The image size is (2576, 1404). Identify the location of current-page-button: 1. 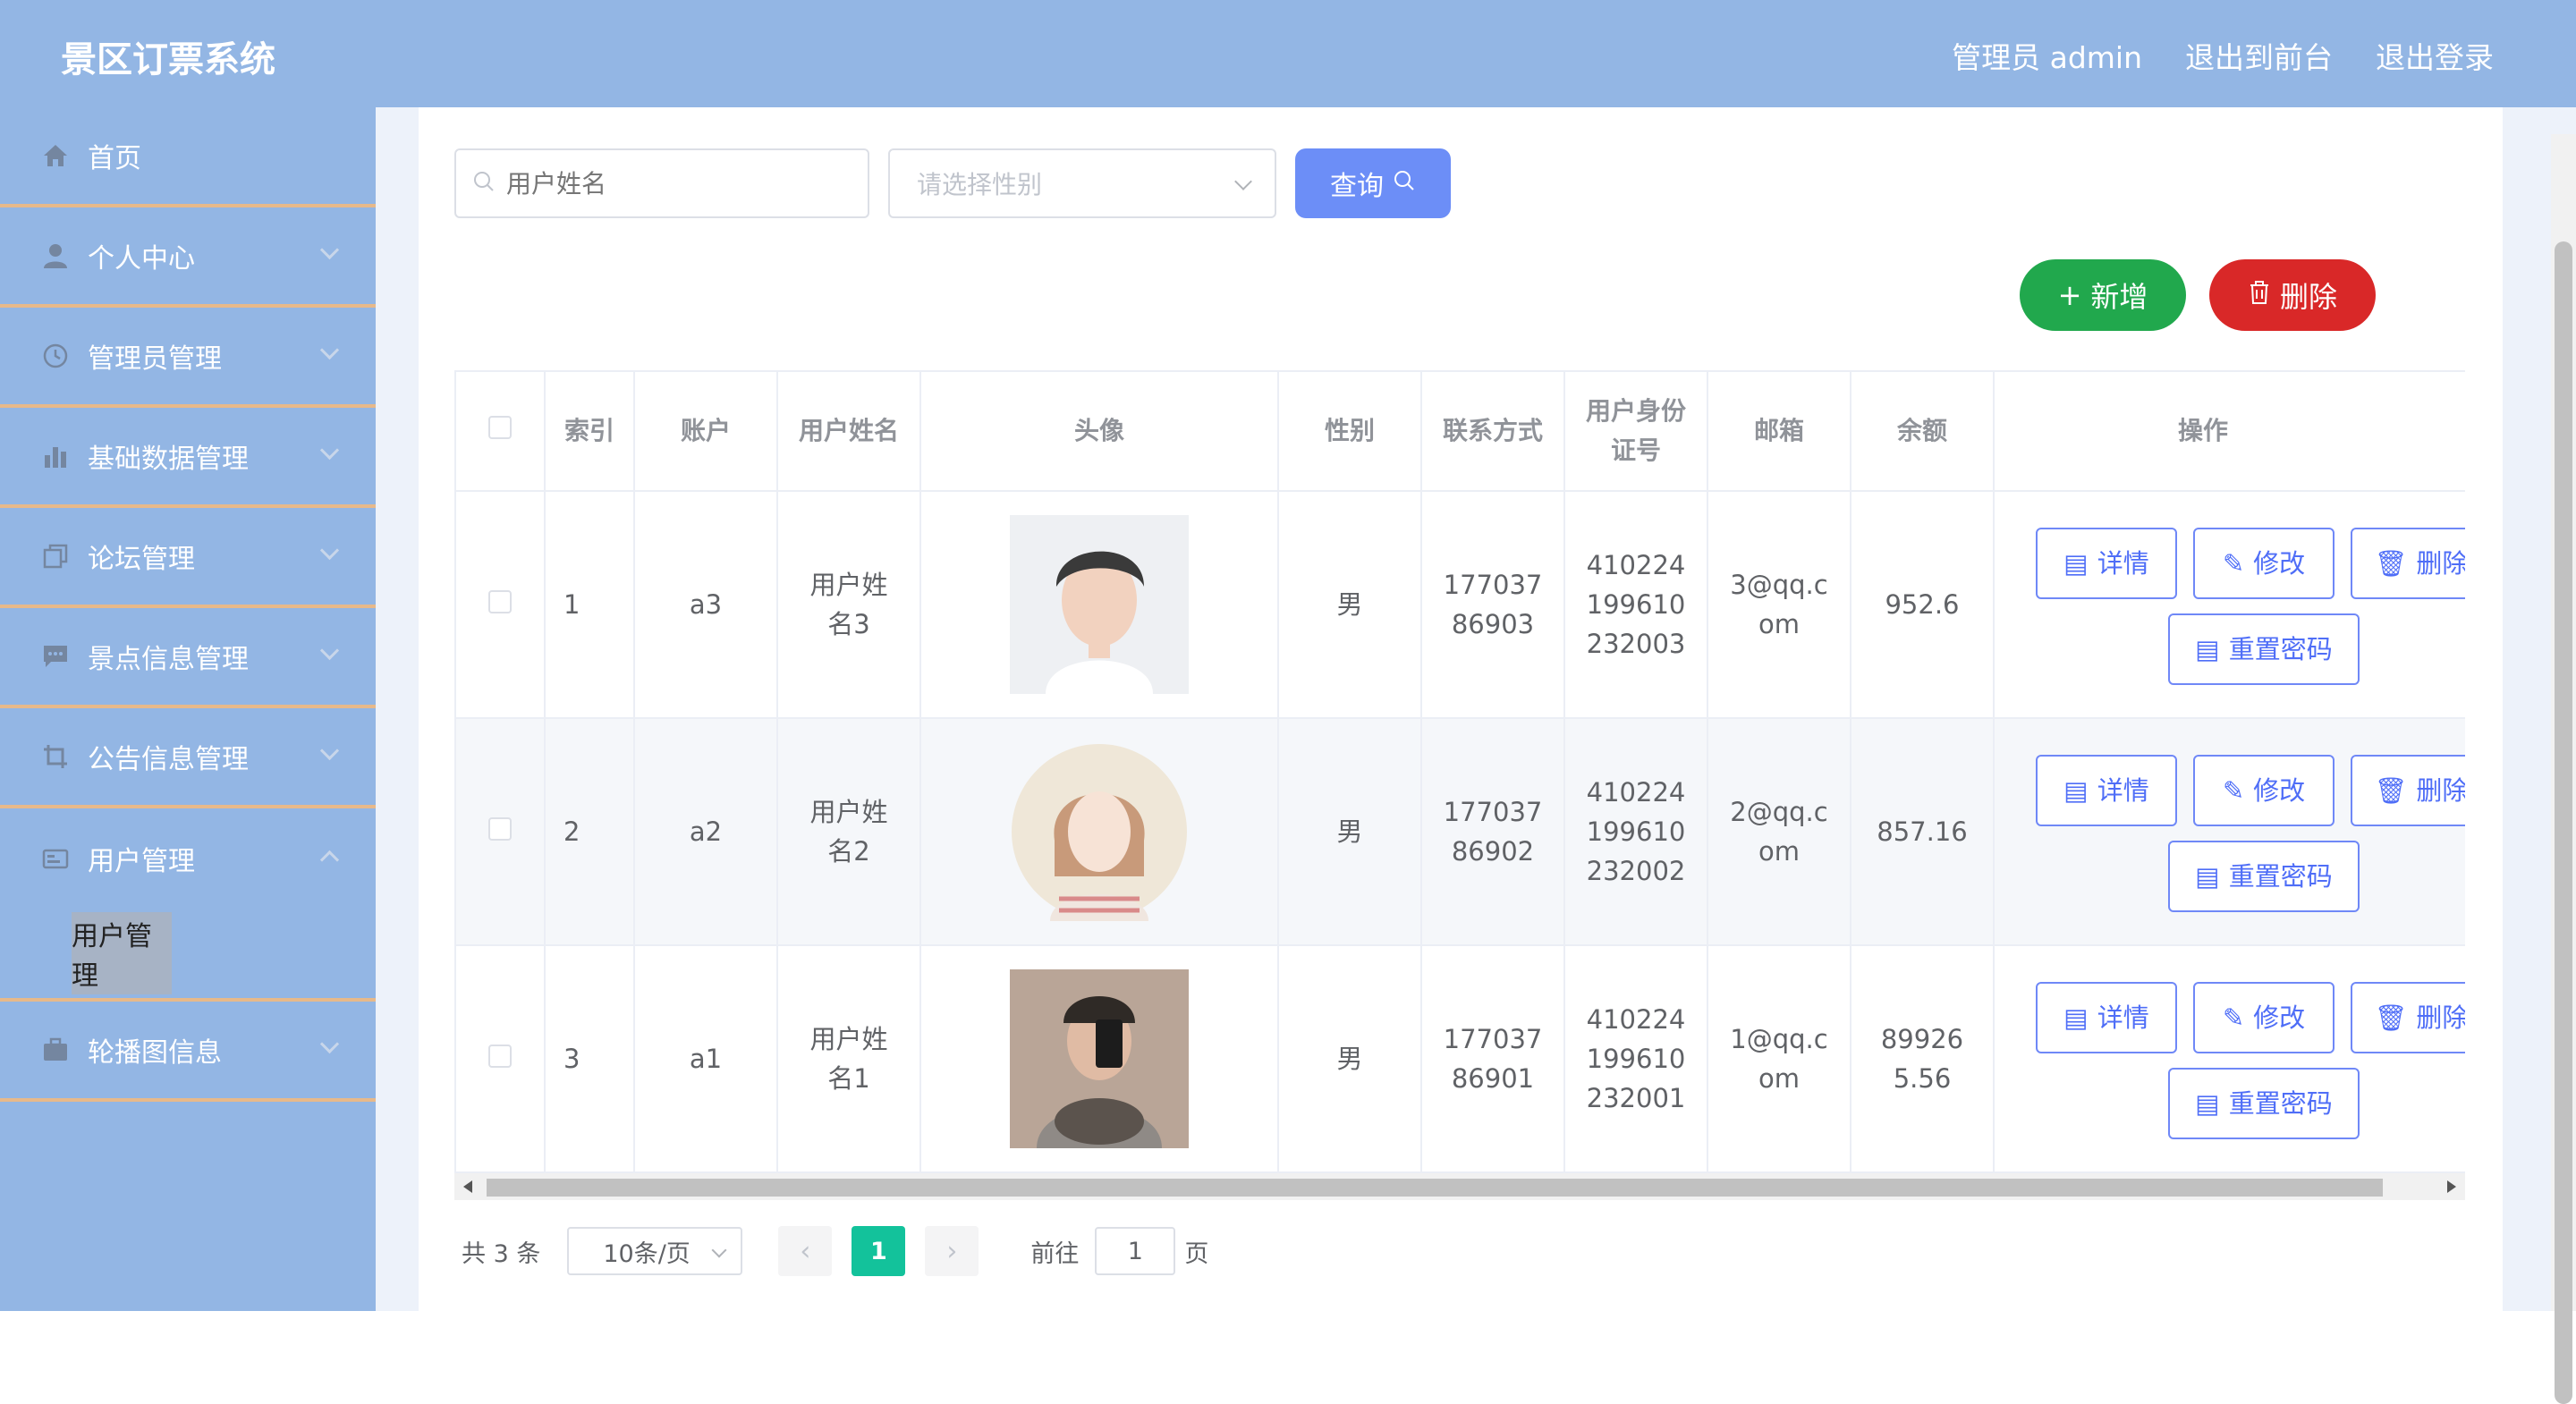
(879, 1251).